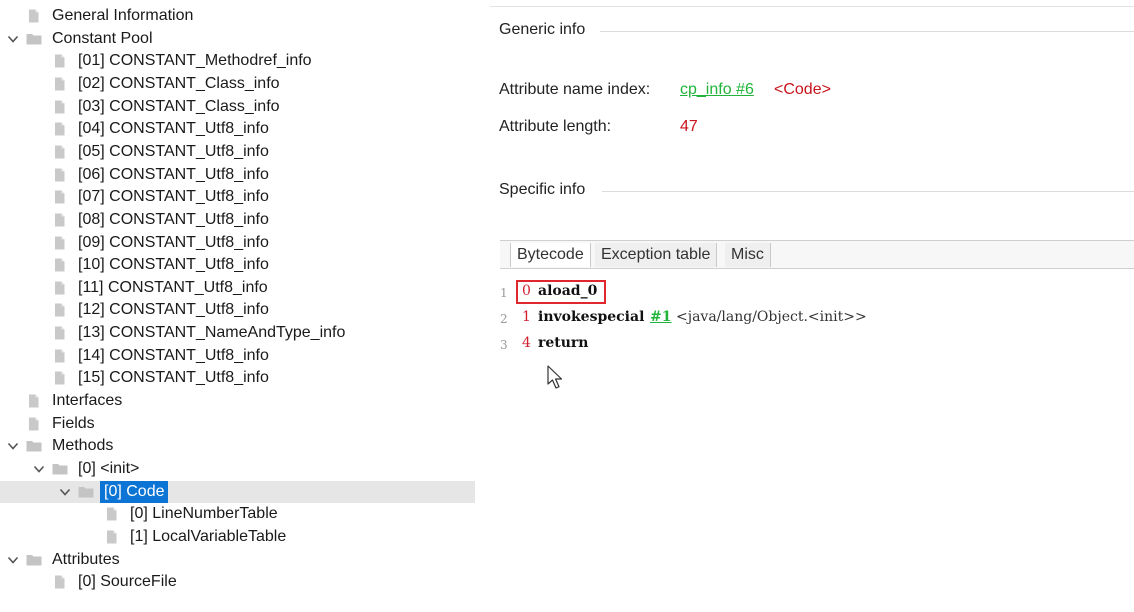  Describe the element at coordinates (173, 378) in the screenshot. I see `tree-item-label: [15] CONSTANT_Utf8_info` at that location.